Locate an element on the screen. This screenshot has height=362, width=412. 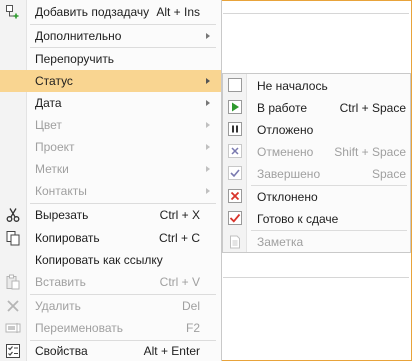
menu-item-label: Добавить подзадачу is located at coordinates (92, 12).